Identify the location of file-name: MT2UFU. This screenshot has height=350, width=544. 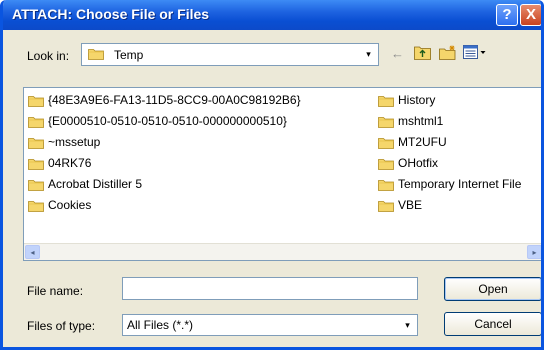
(422, 142).